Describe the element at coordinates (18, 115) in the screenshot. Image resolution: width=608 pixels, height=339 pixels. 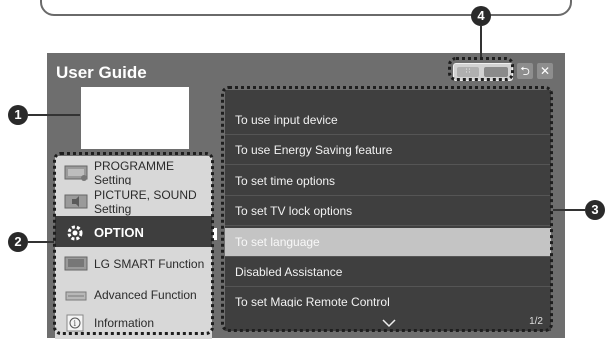
I see `callout-1: 1` at that location.